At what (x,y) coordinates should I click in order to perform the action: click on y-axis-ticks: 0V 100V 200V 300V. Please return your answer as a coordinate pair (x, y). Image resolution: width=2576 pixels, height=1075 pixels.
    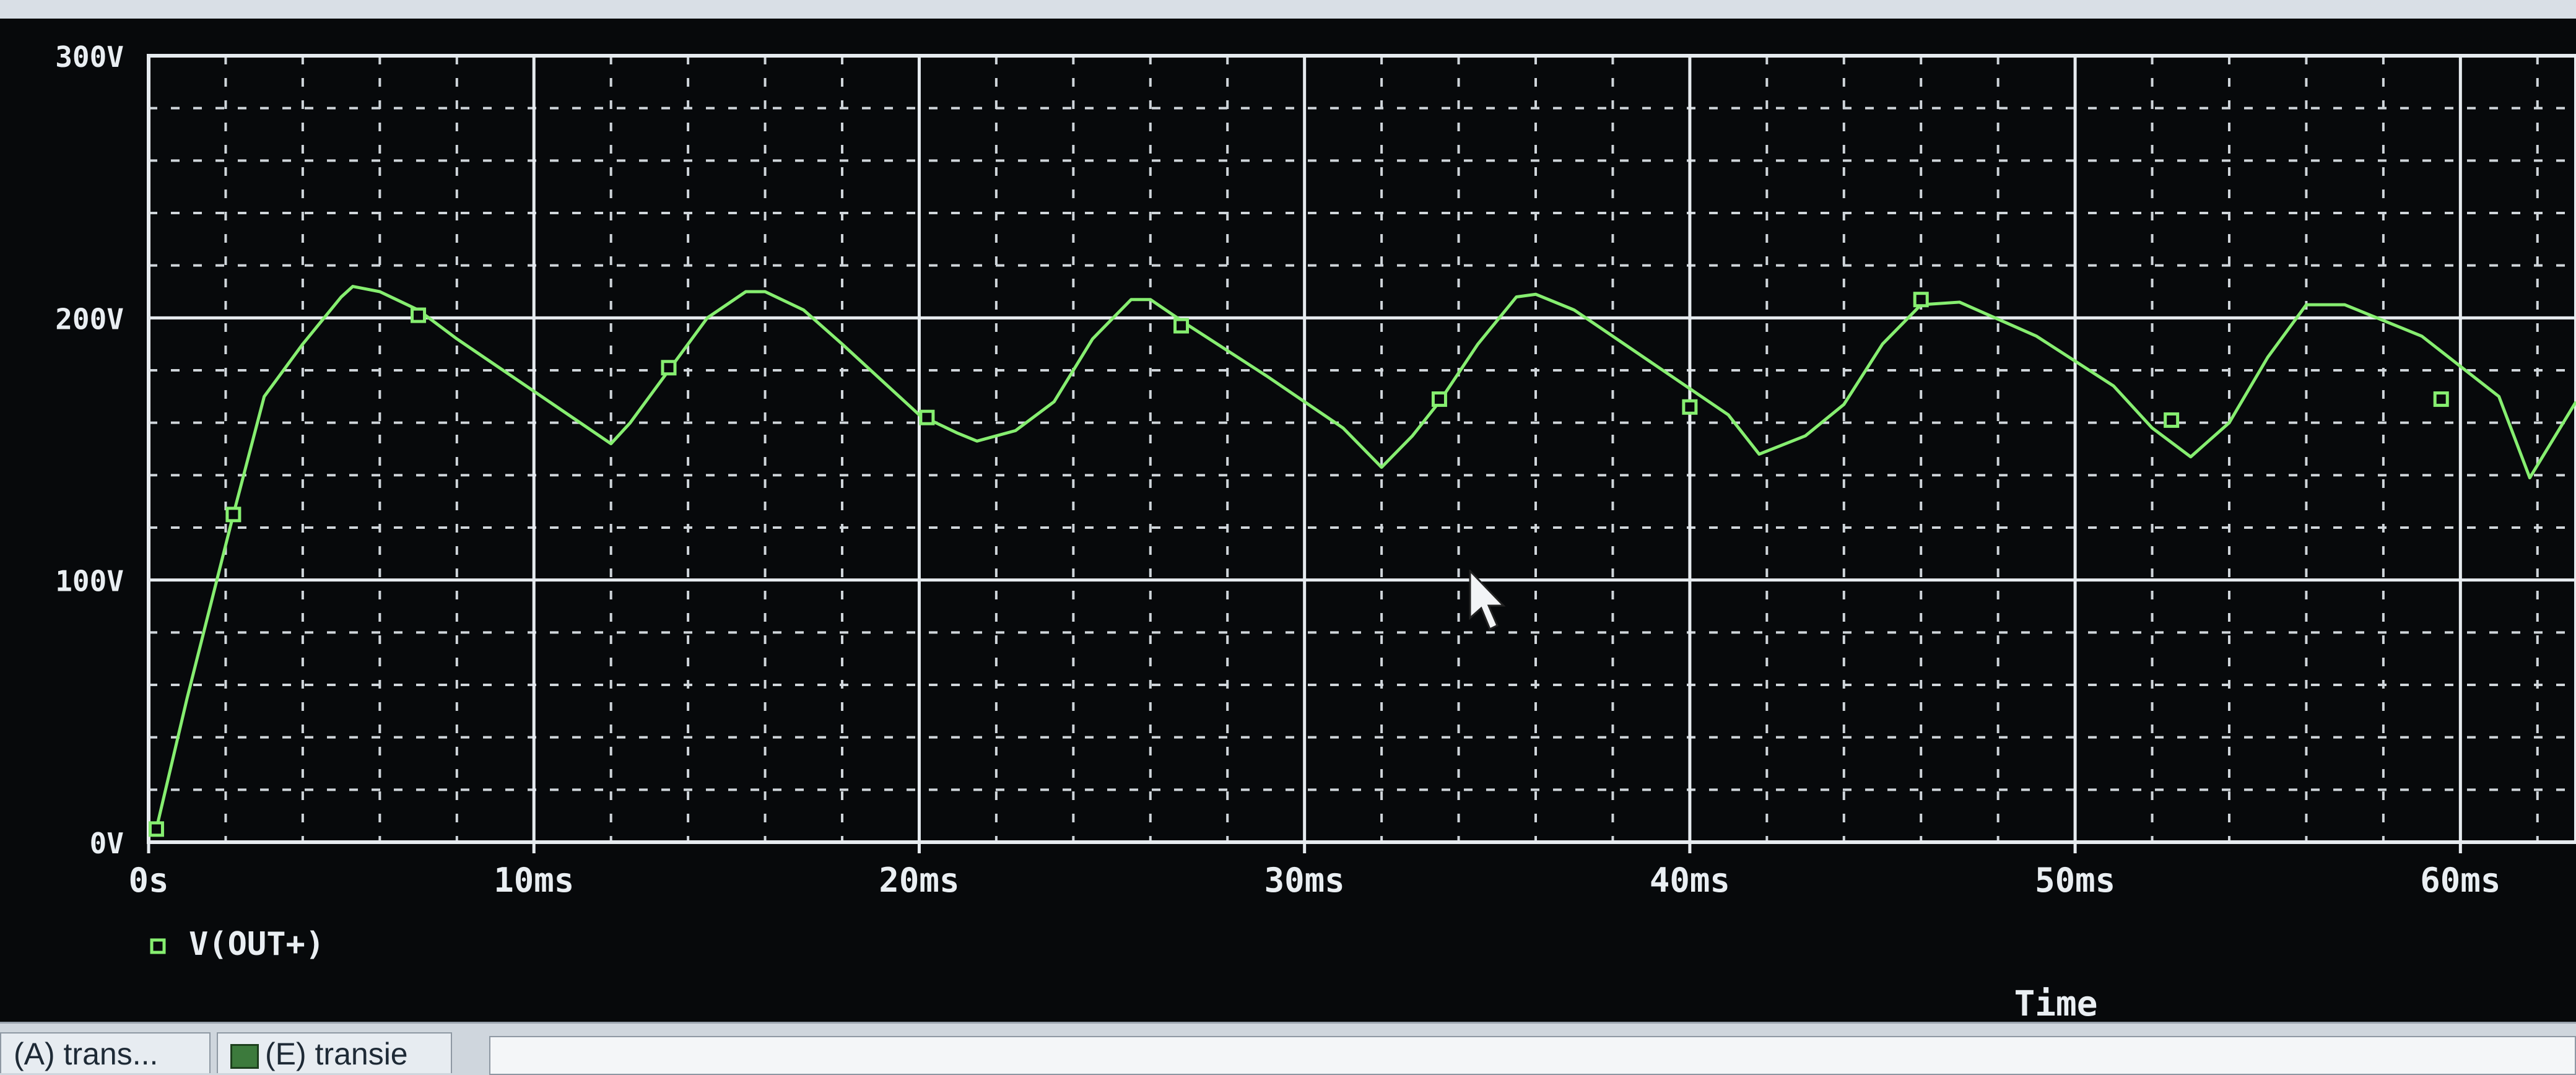
    Looking at the image, I should click on (89, 450).